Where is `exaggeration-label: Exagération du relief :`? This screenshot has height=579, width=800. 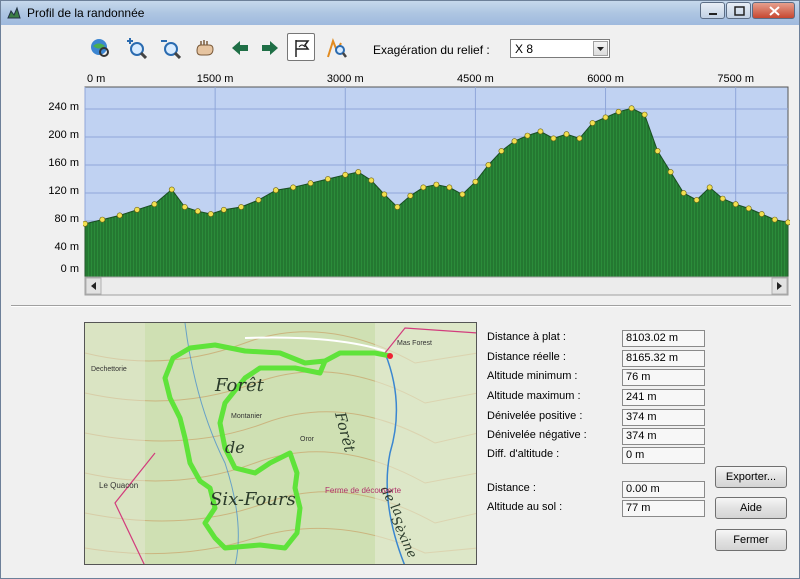
exaggeration-label: Exagération du relief : is located at coordinates (431, 50).